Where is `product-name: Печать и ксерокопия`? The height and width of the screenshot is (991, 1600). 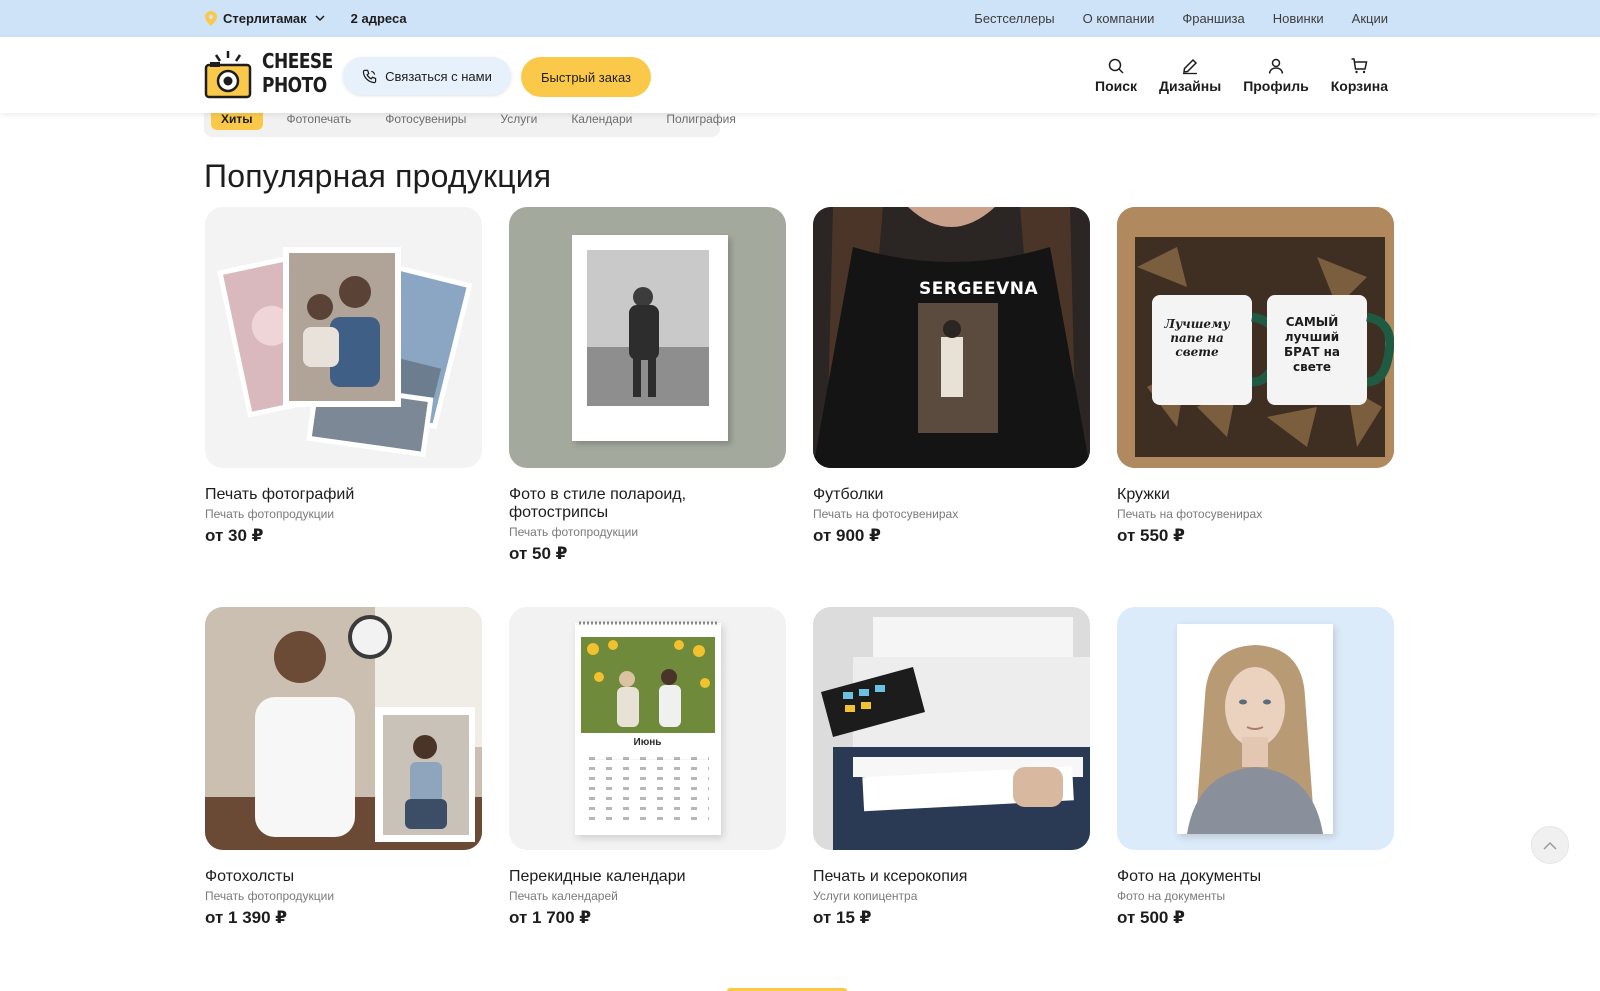
product-name: Печать и ксерокопия is located at coordinates (890, 876).